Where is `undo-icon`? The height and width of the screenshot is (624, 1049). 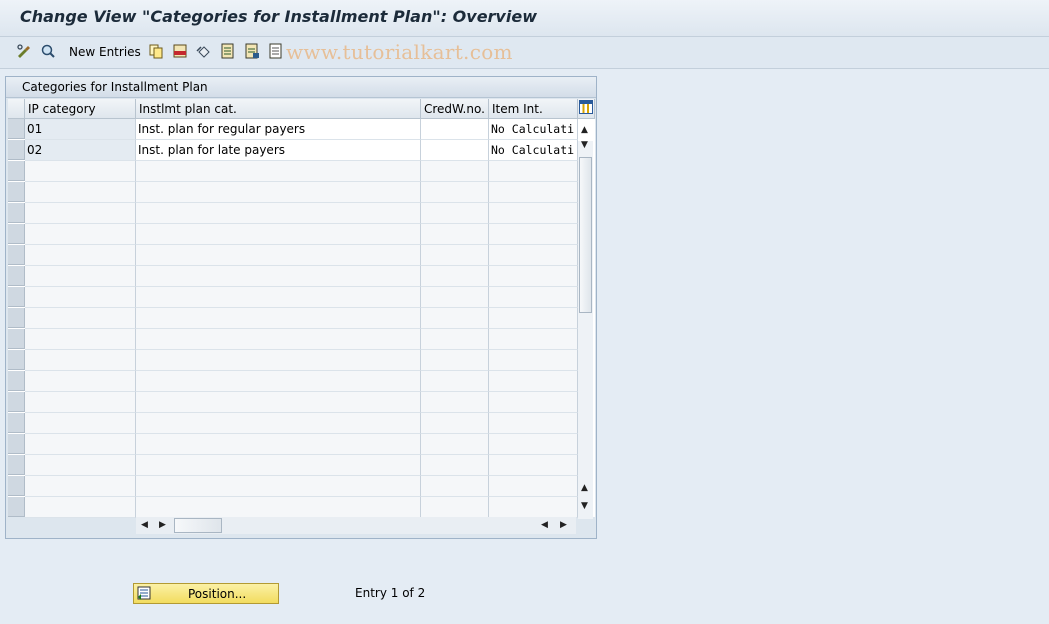
undo-icon is located at coordinates (204, 51).